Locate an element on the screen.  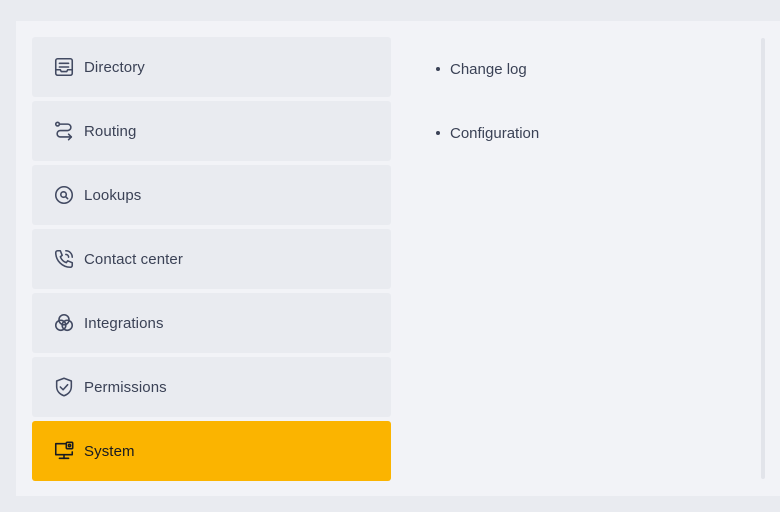
system-submenu: Change log Configuration is located at coordinates (586, 101).